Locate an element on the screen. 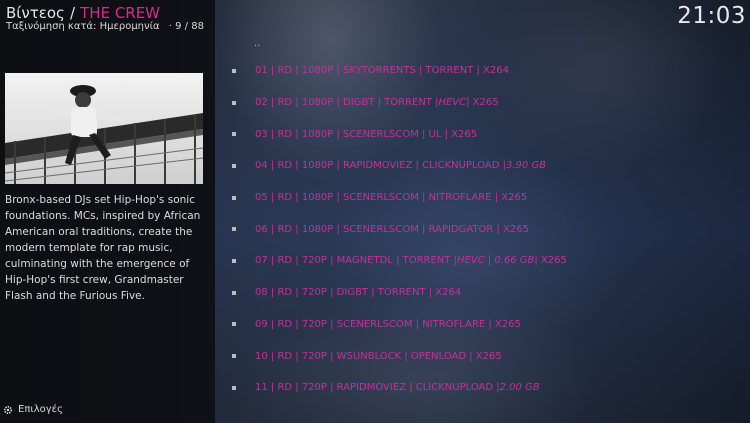 This screenshot has height=423, width=750. list-item-label: 08 | RD | 720P | DIGBT | TORRENT | X264 is located at coordinates (358, 293).